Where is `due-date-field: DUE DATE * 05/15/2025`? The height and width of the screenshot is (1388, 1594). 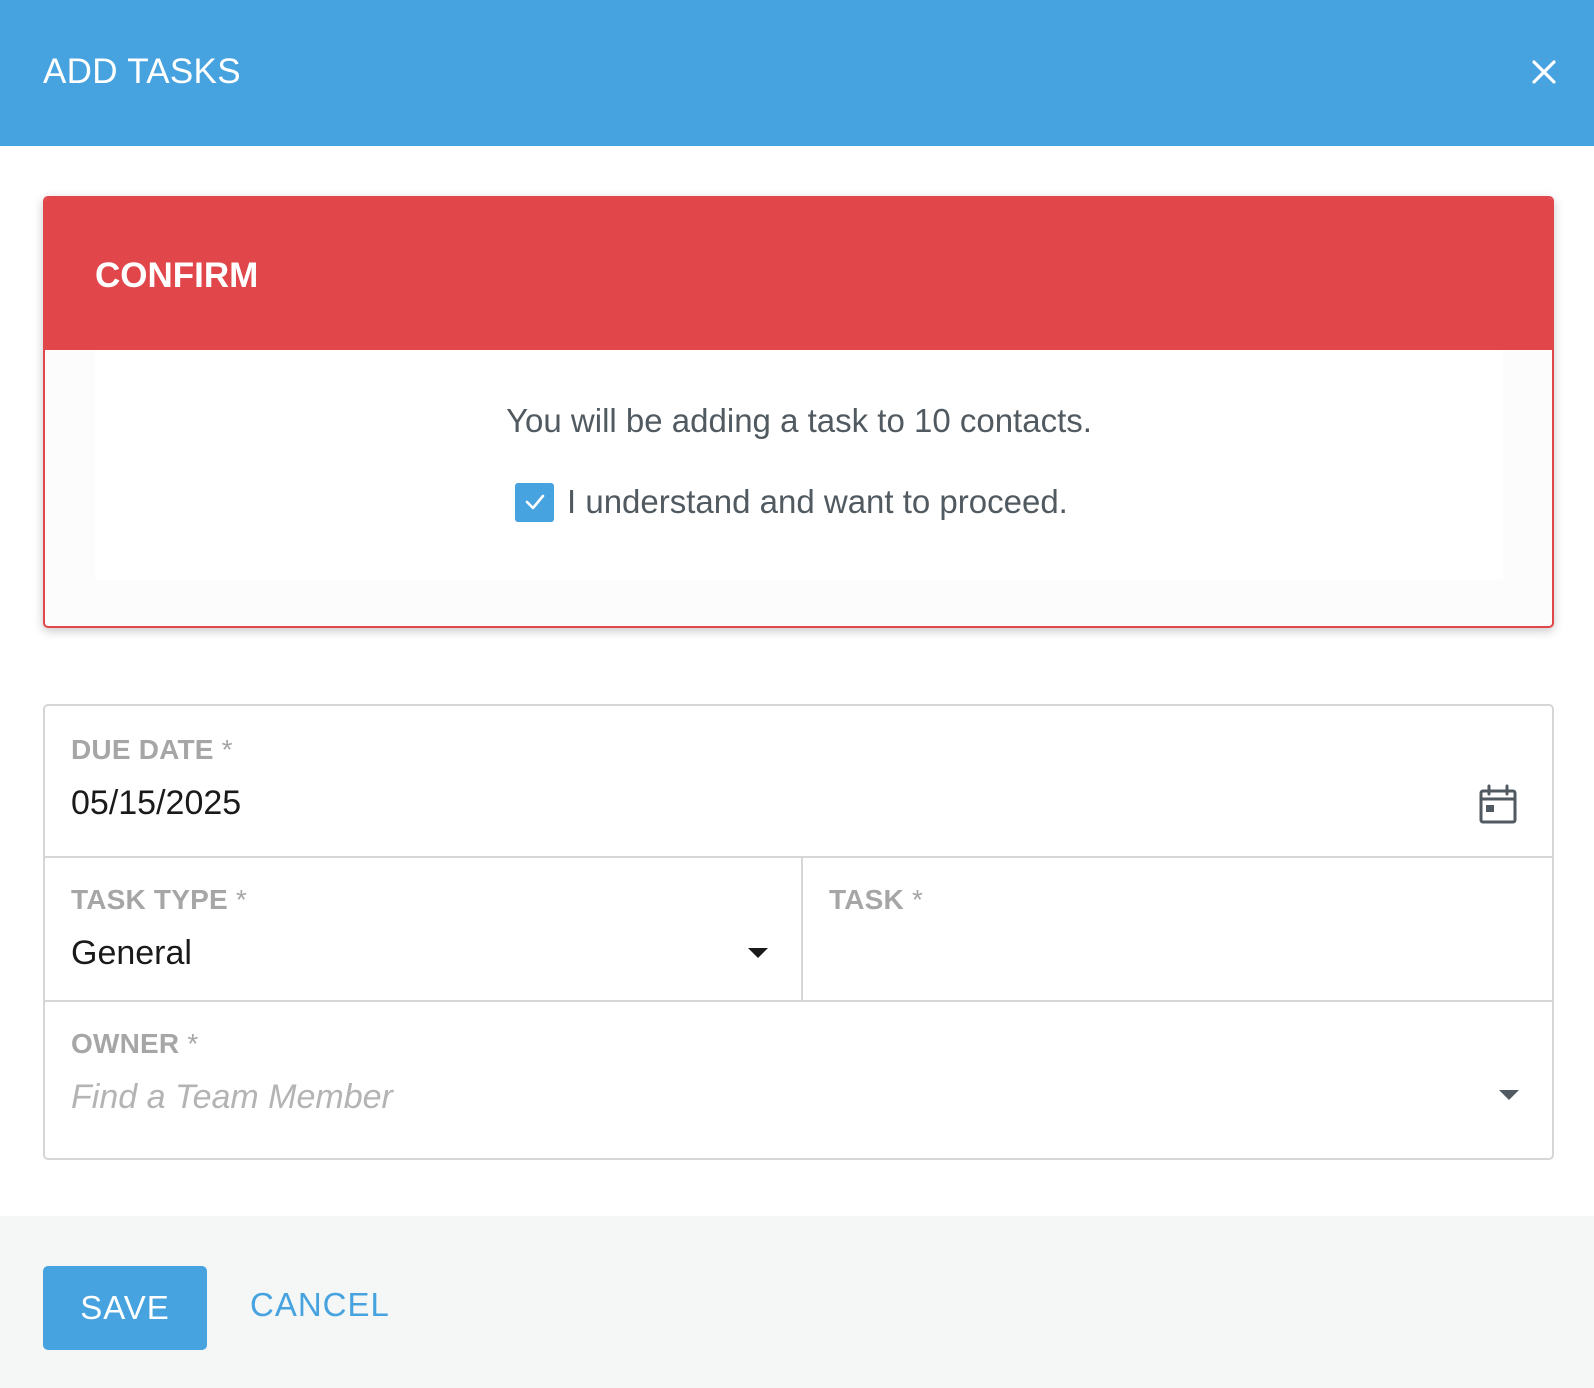
due-date-field: DUE DATE * 05/15/2025 is located at coordinates (798, 781).